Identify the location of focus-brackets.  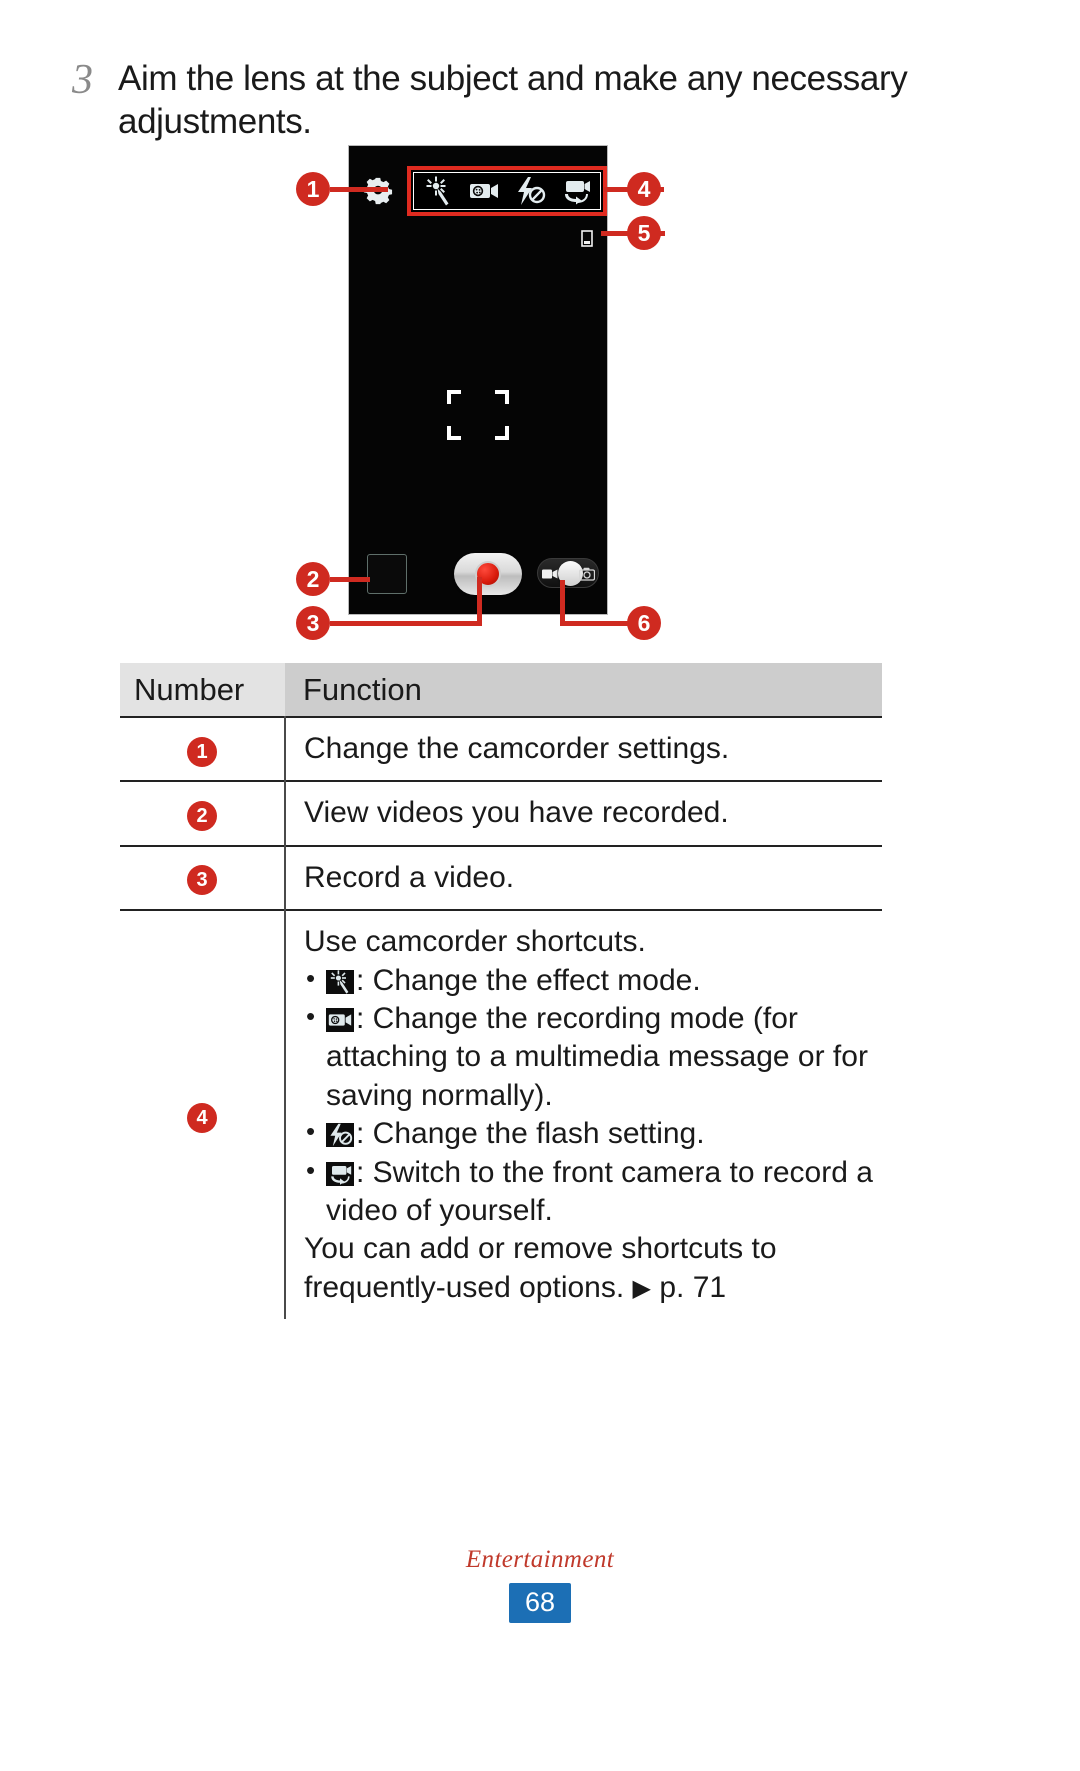
(478, 415).